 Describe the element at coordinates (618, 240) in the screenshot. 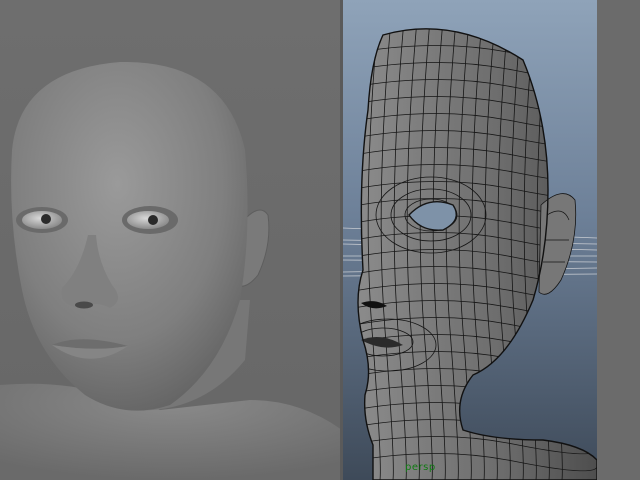

I see `right-side-strip` at that location.